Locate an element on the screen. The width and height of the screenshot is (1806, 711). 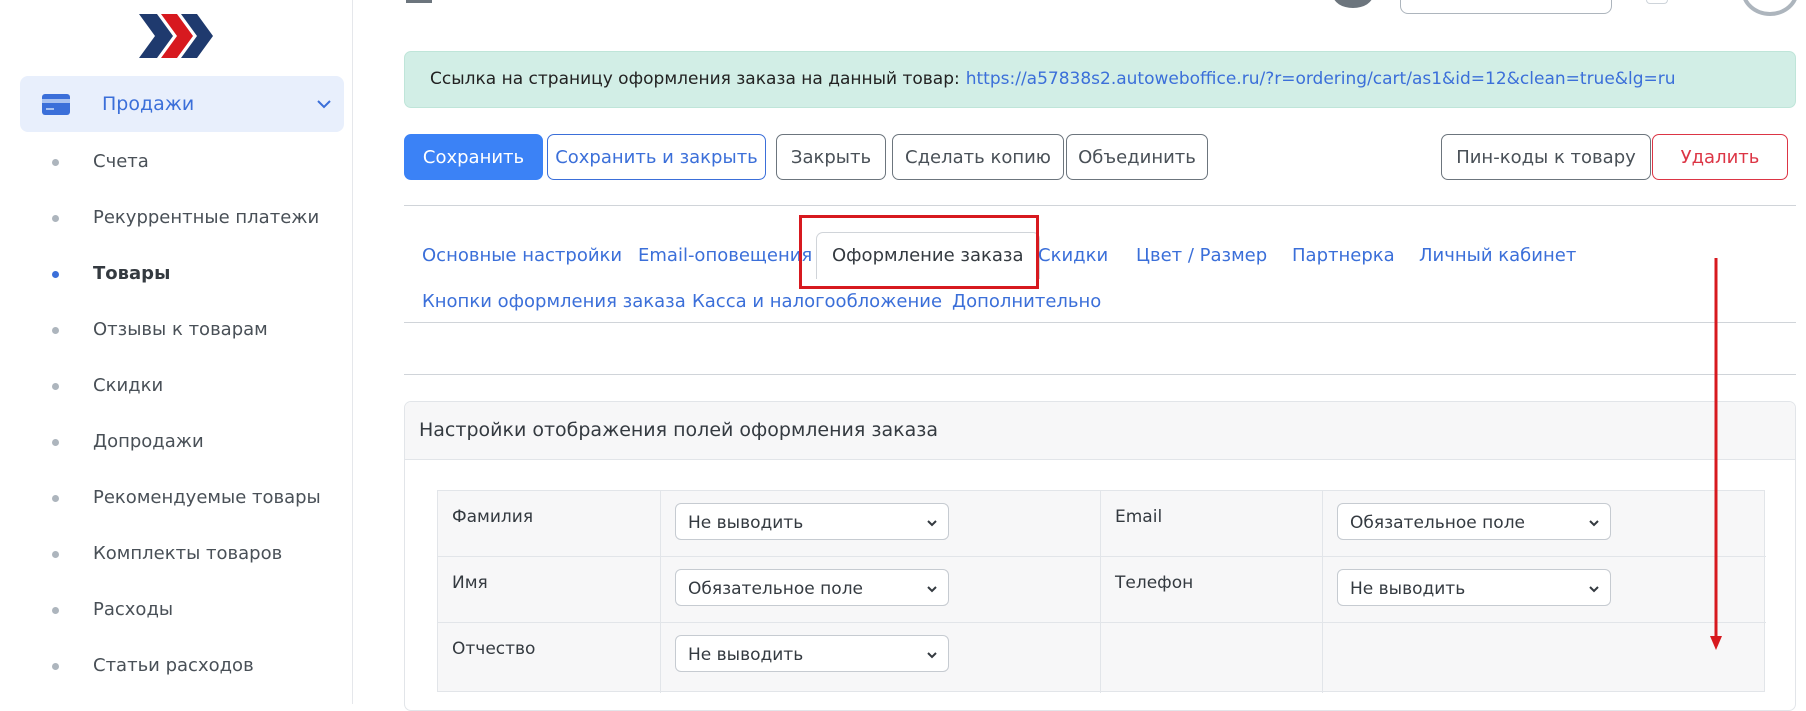
last-name-select: Не выводить is located at coordinates (812, 521).